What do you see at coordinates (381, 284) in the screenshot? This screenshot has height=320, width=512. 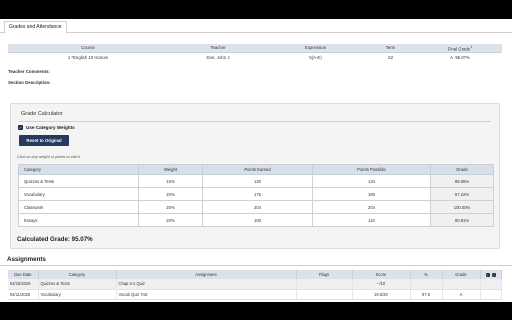 I see `assignment-score: --/10` at bounding box center [381, 284].